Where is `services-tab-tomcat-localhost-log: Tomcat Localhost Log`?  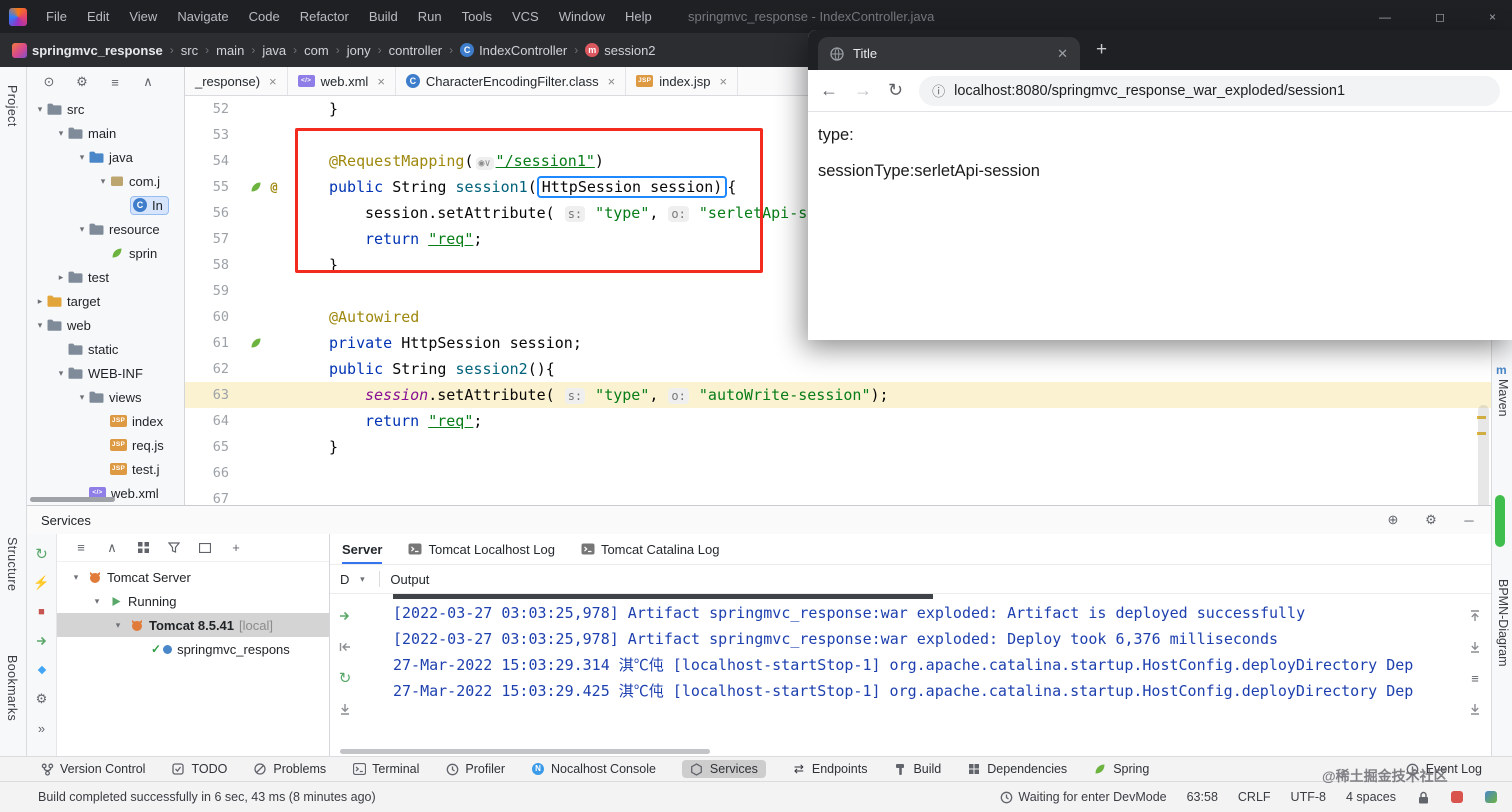 services-tab-tomcat-localhost-log: Tomcat Localhost Log is located at coordinates (481, 549).